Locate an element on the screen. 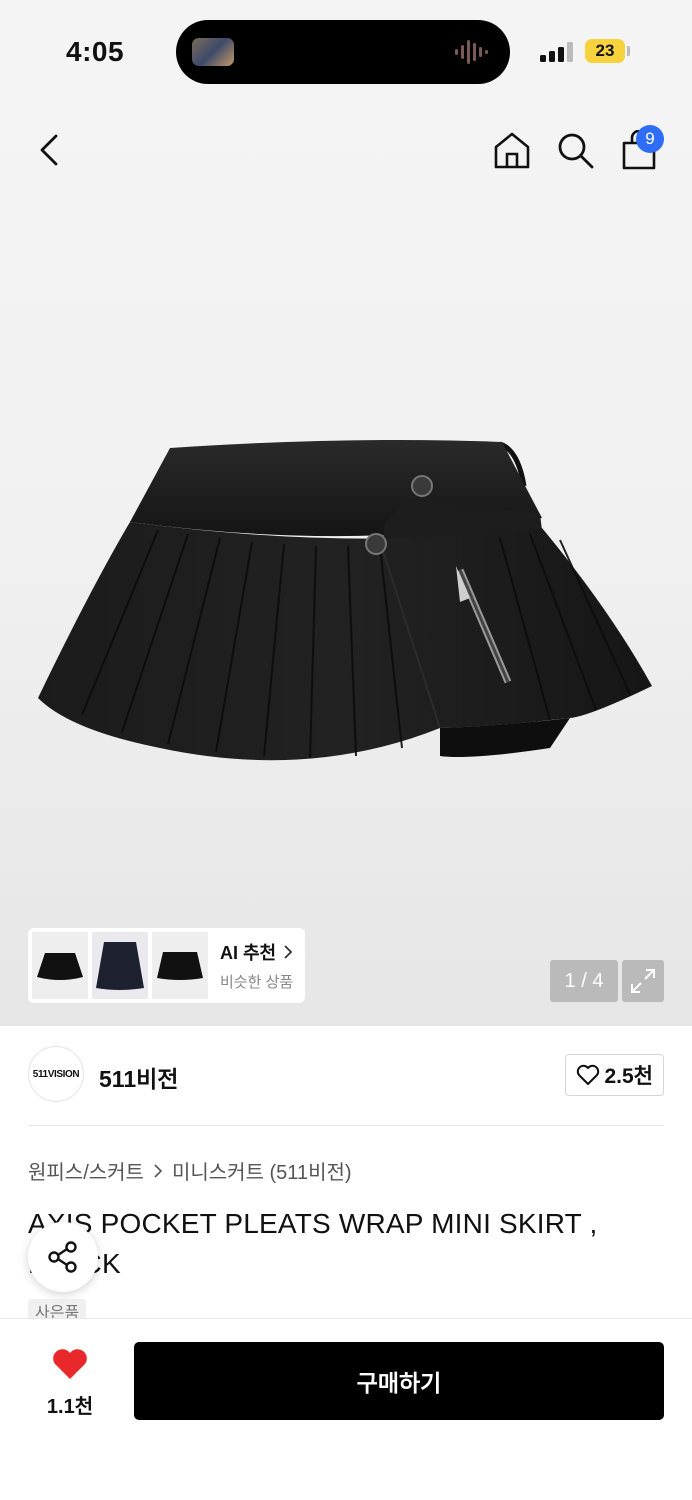 The width and height of the screenshot is (692, 1500). cellular-signal-icon is located at coordinates (556, 52).